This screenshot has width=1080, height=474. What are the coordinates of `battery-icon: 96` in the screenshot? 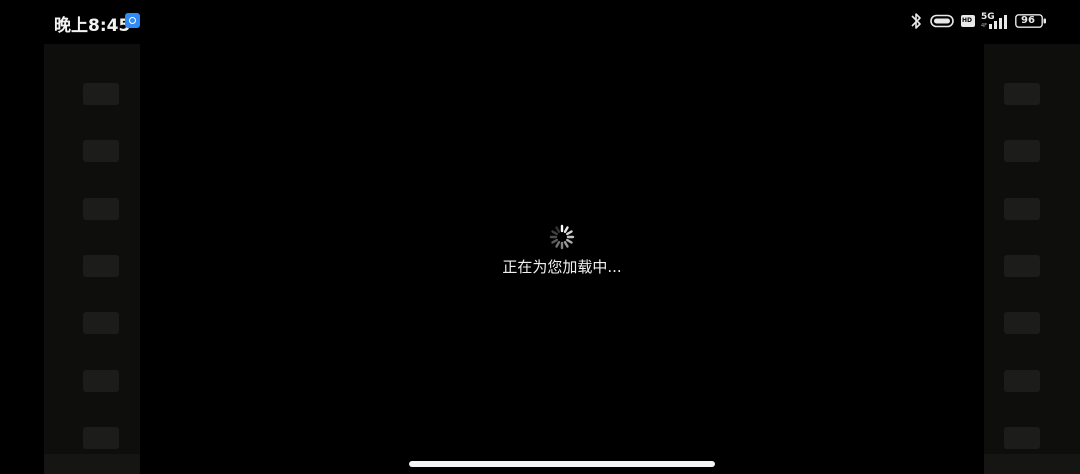 It's located at (1031, 21).